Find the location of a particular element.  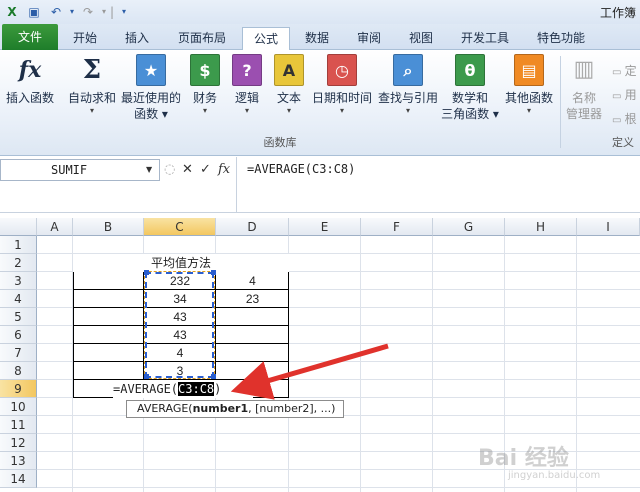

watermark-logo: Bai 经验 is located at coordinates (523, 458).